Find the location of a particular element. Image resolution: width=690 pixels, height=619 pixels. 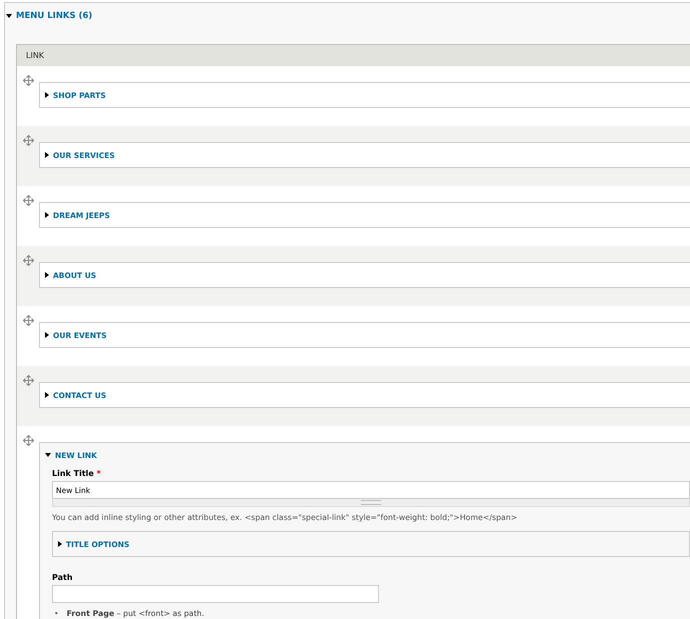

field-label: Path is located at coordinates (63, 577).